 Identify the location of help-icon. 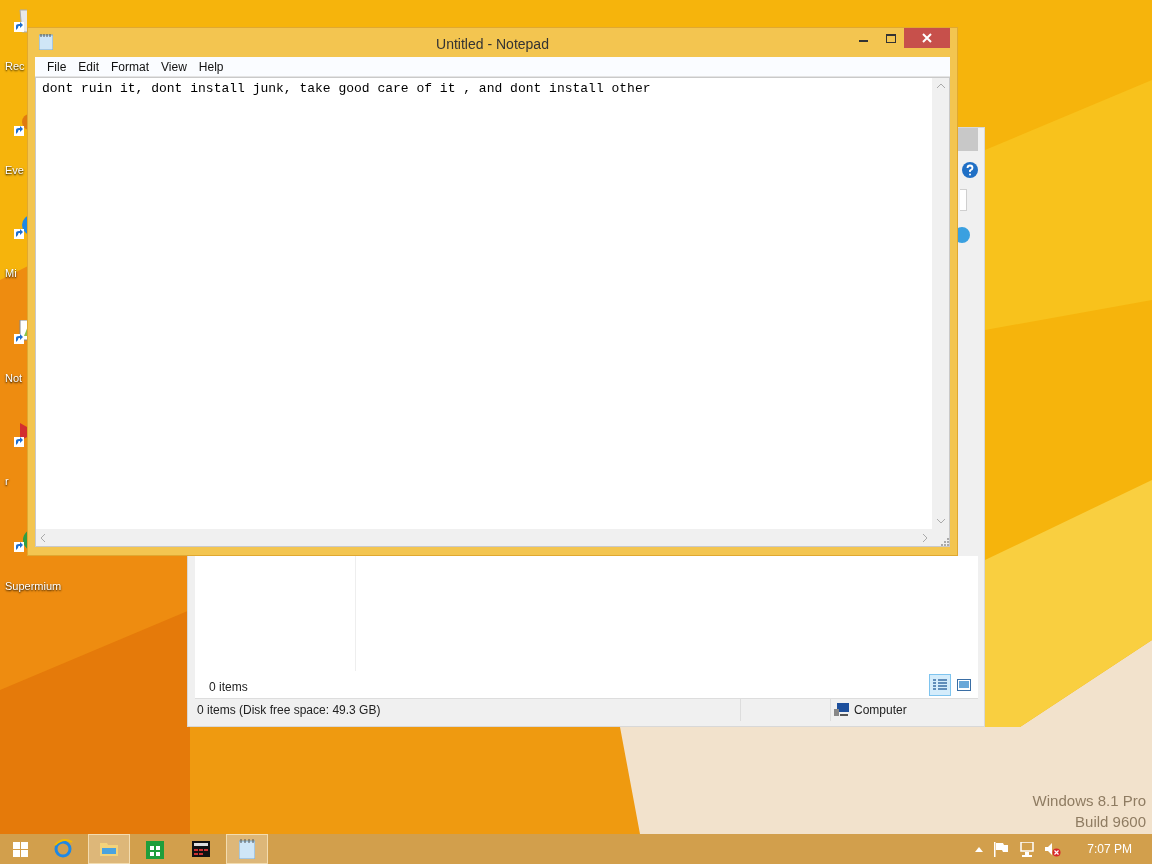
(970, 170).